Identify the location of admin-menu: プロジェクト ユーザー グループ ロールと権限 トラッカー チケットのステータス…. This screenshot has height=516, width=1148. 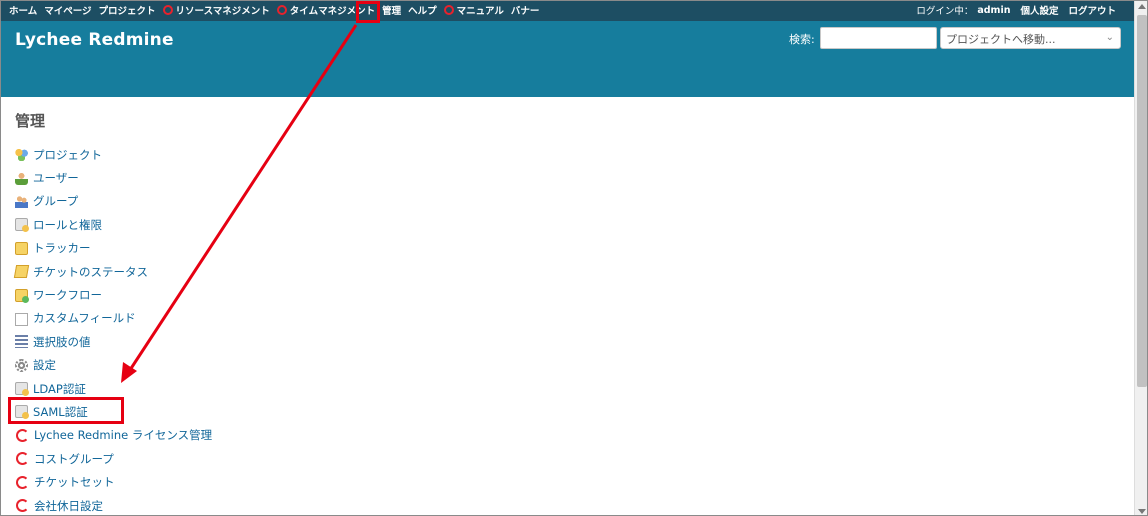
(112, 329).